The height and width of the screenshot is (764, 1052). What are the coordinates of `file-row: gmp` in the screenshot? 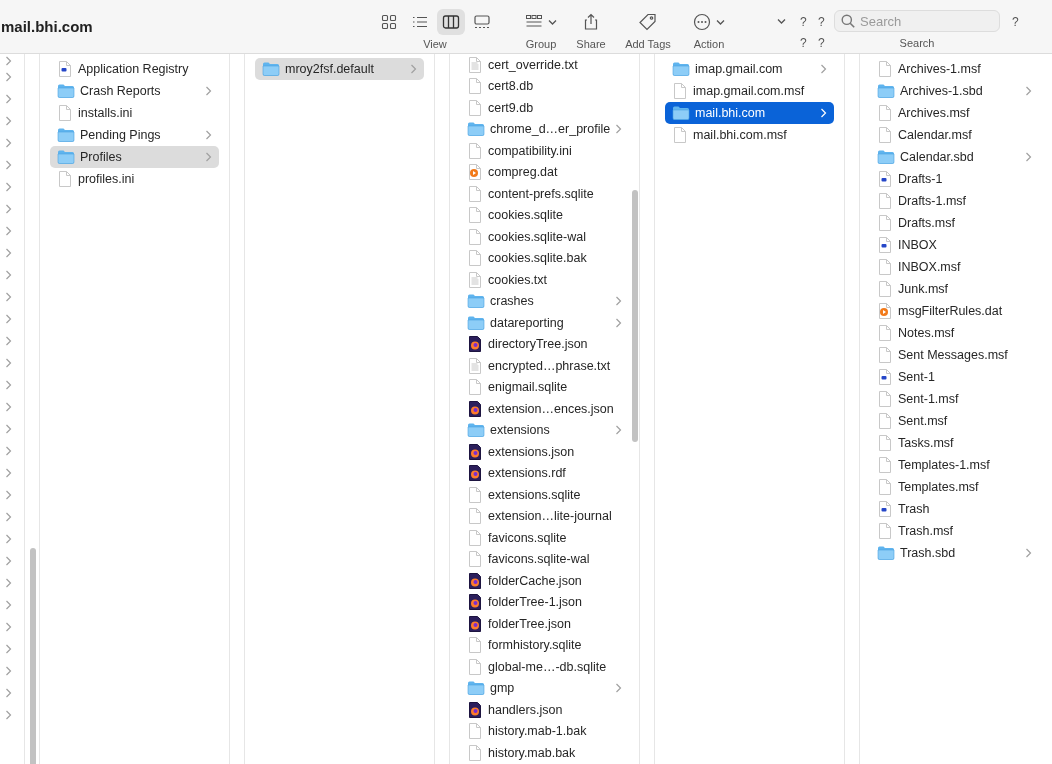 It's located at (544, 688).